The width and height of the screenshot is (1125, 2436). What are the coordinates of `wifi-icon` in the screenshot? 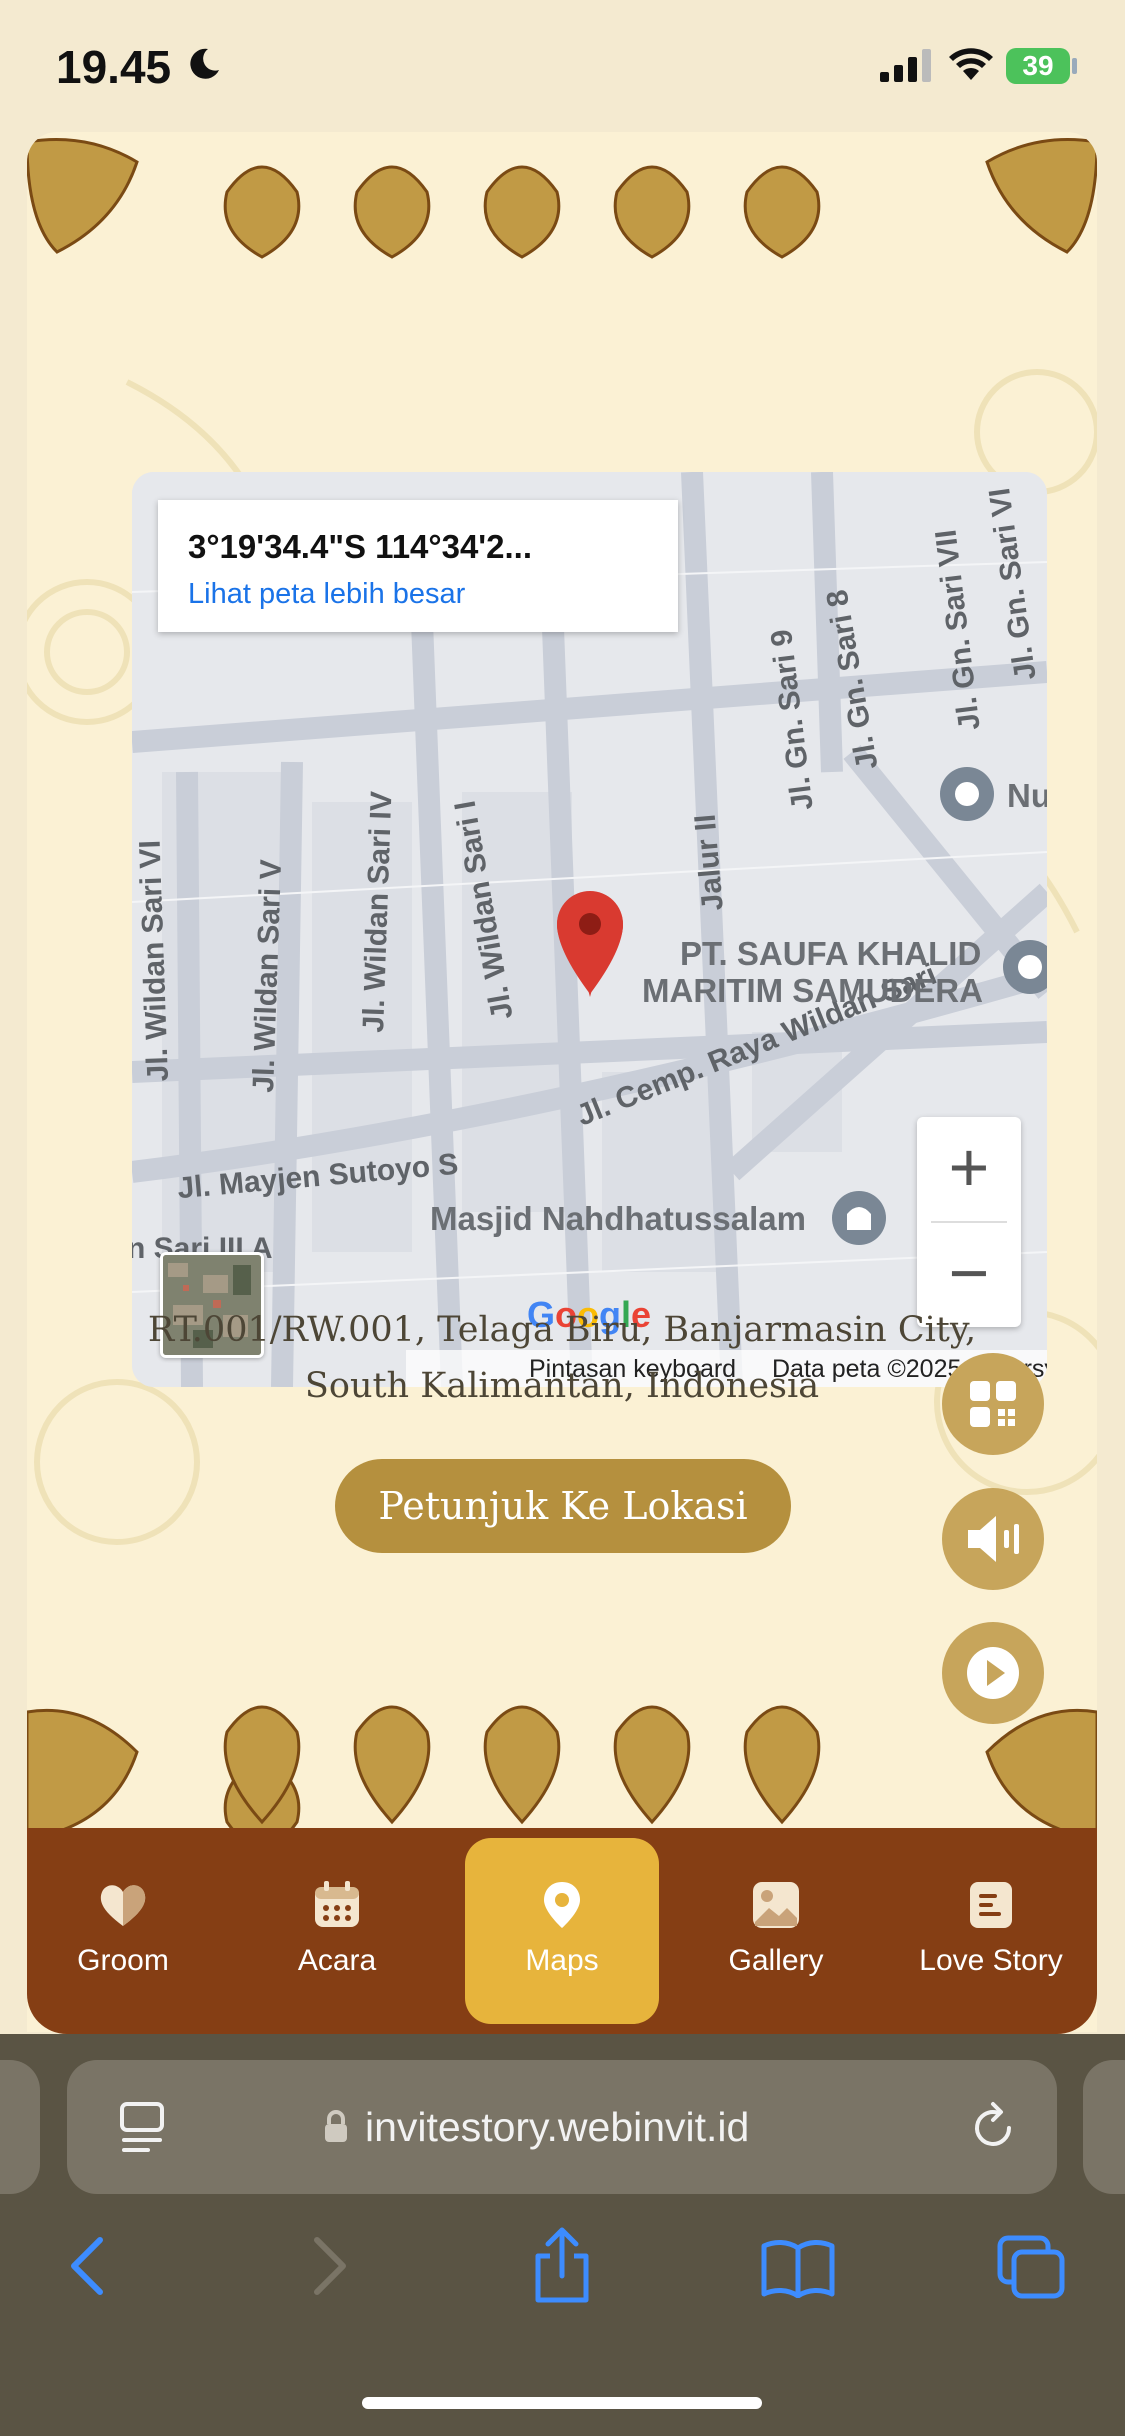 It's located at (971, 64).